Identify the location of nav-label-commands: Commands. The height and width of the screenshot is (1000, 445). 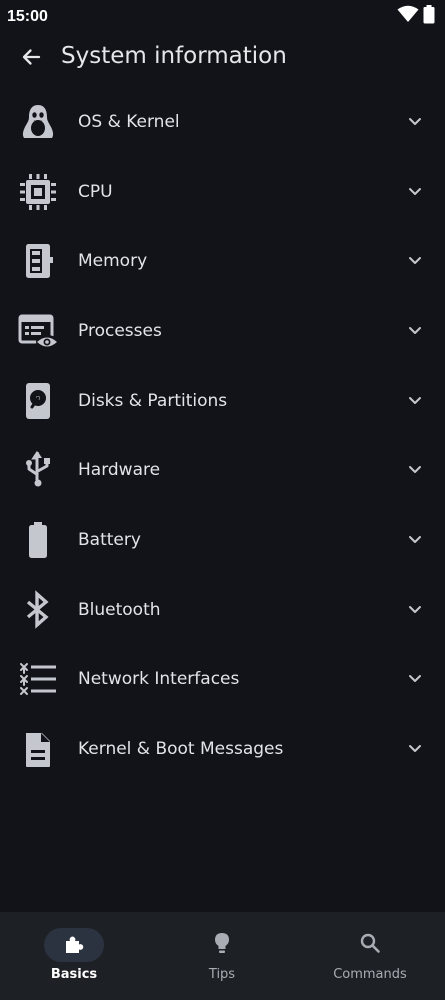
(370, 974).